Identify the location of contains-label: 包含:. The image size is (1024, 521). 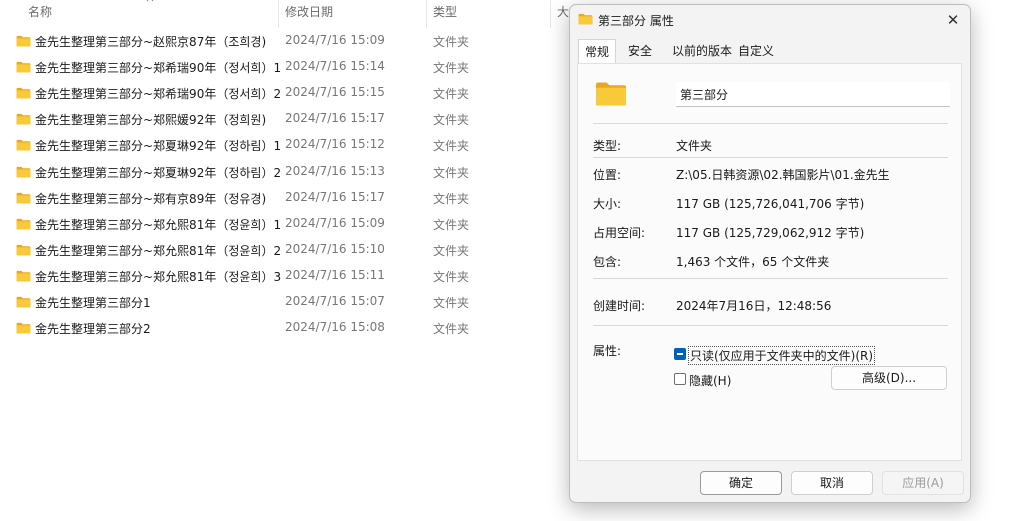
(607, 262).